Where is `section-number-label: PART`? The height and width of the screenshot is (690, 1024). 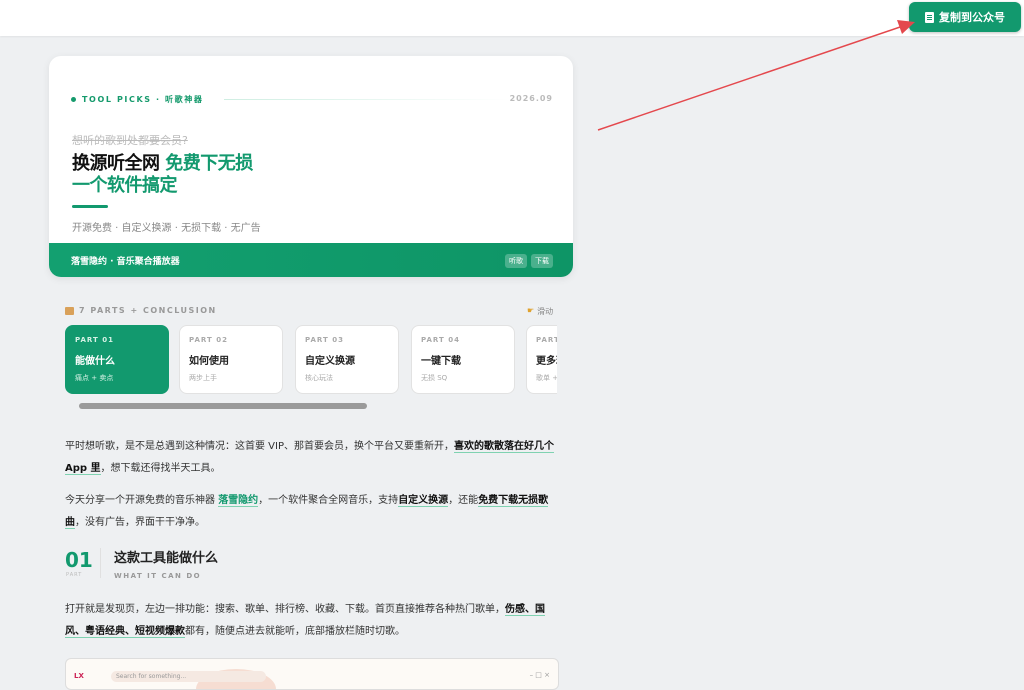
section-number-label: PART is located at coordinates (74, 575).